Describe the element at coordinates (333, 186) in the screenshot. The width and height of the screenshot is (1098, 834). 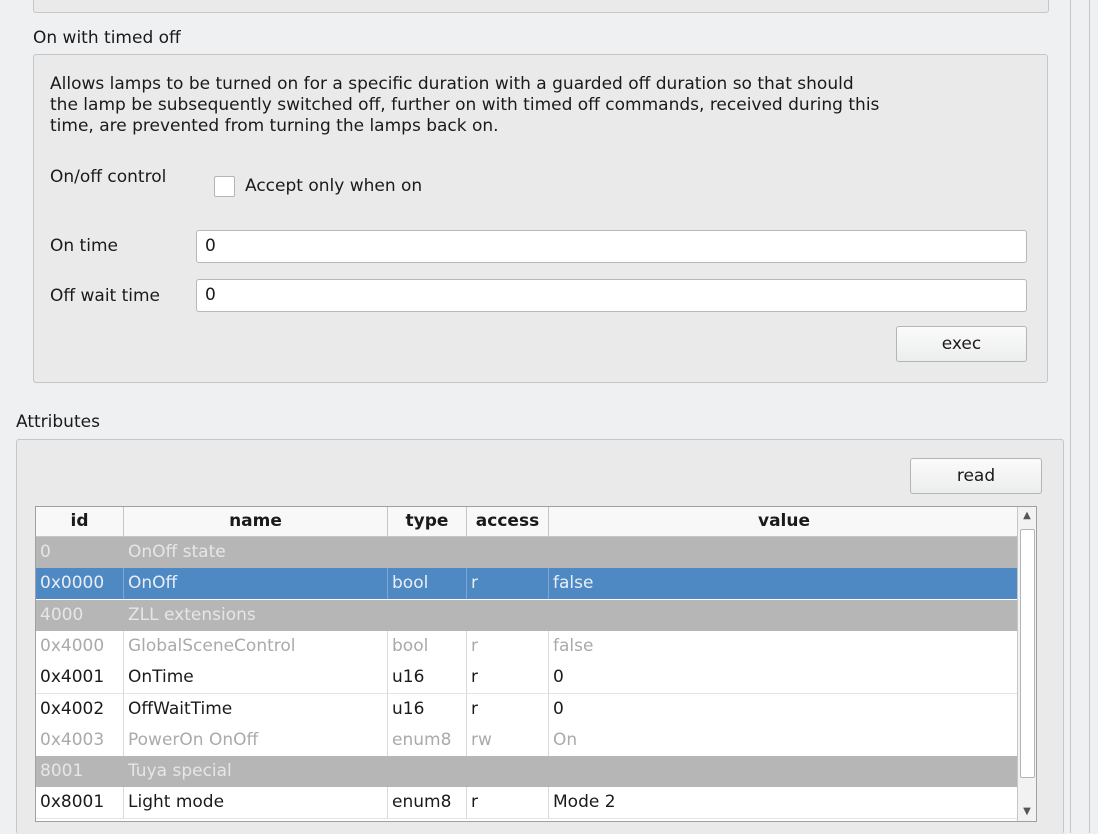
I see `accept-only-when-on-label: Accept only when on` at that location.